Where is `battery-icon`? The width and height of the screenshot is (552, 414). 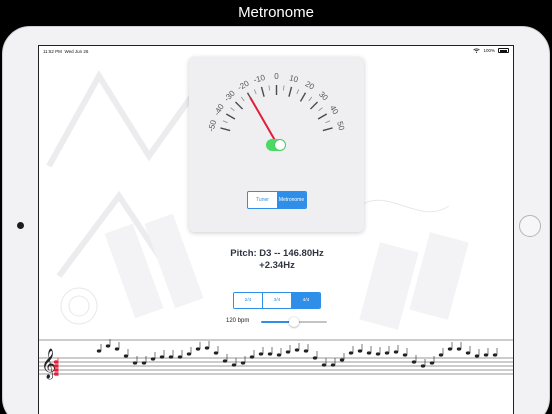
battery-icon is located at coordinates (503, 50).